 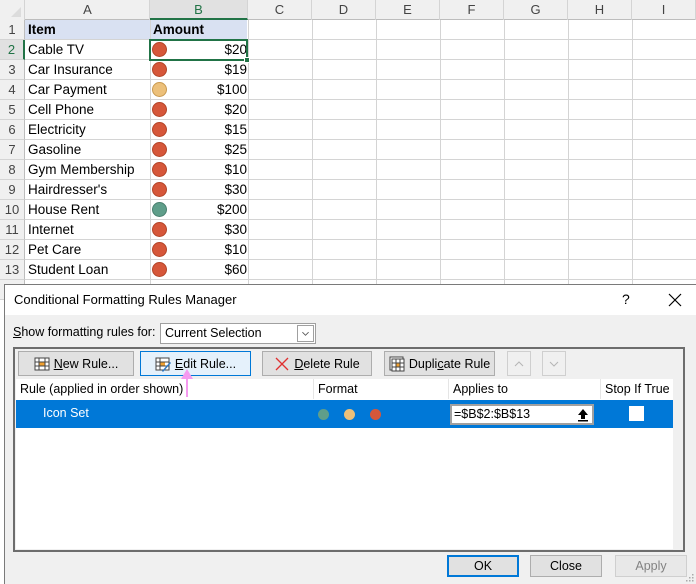 What do you see at coordinates (690, 578) in the screenshot?
I see `resize-grip-icon` at bounding box center [690, 578].